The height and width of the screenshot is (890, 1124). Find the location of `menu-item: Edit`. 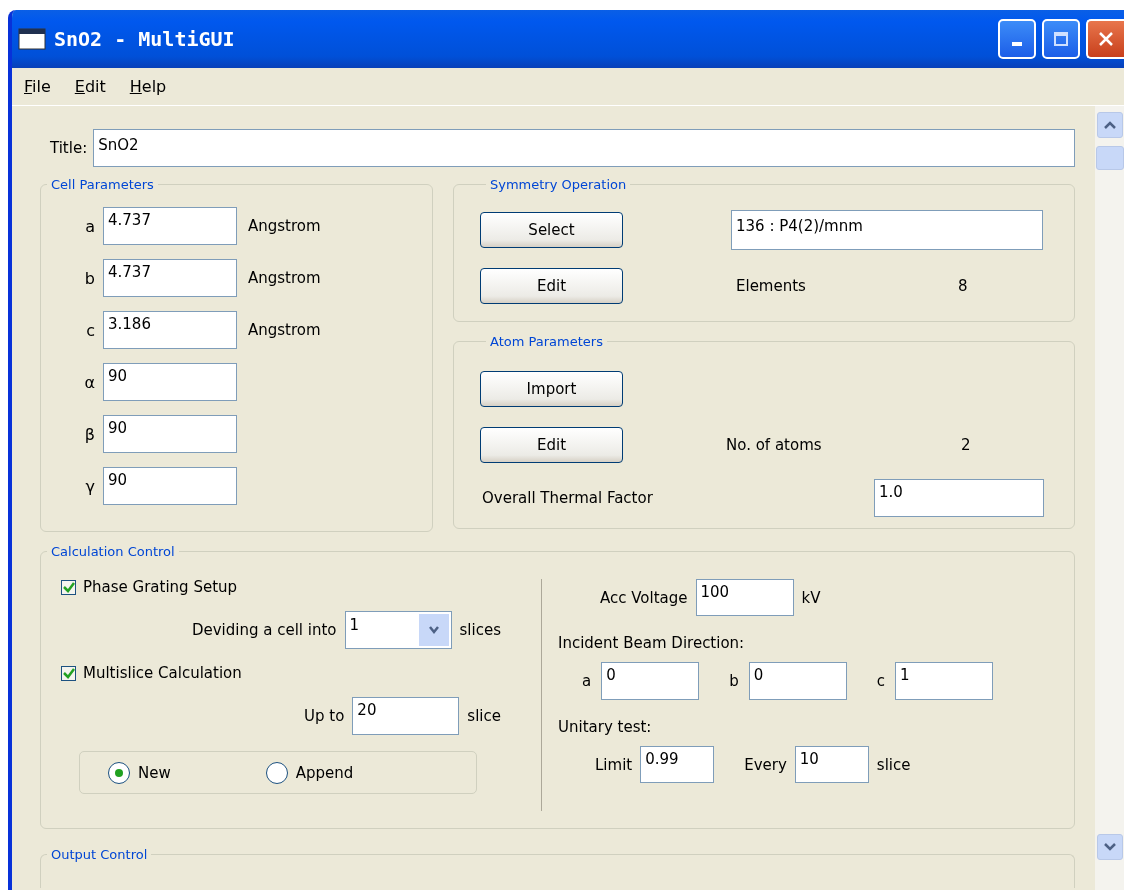

menu-item: Edit is located at coordinates (90, 86).